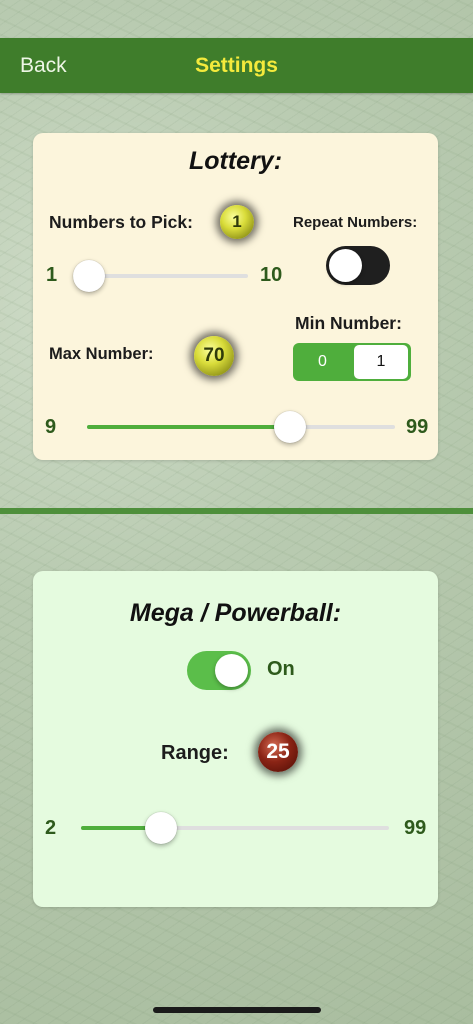 This screenshot has width=473, height=1024. I want to click on range-slider-min-label: 2, so click(51, 828).